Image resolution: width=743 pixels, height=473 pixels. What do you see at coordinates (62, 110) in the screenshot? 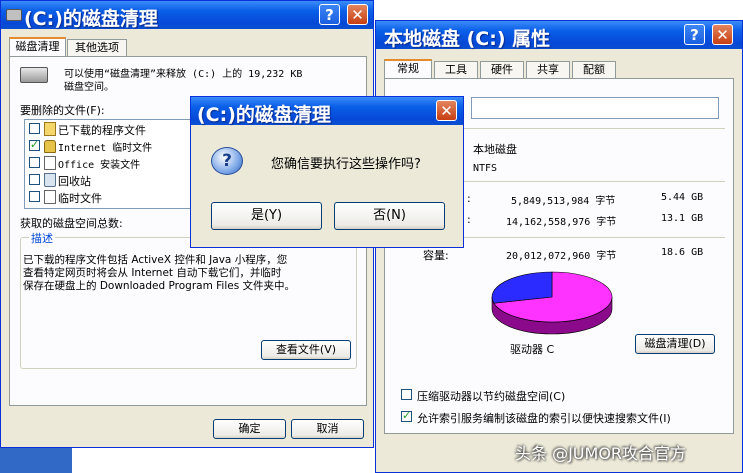
I see `files-to-delete-label: 要删除的文件(F):` at bounding box center [62, 110].